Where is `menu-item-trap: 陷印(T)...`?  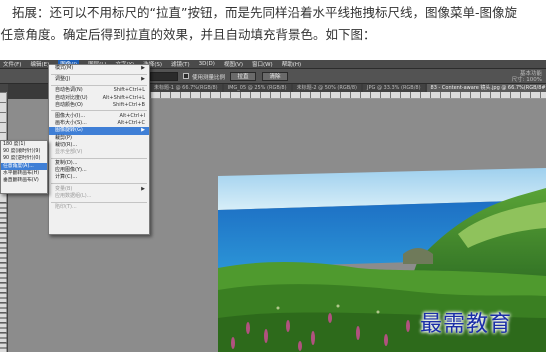 menu-item-trap: 陷印(T)... is located at coordinates (66, 207).